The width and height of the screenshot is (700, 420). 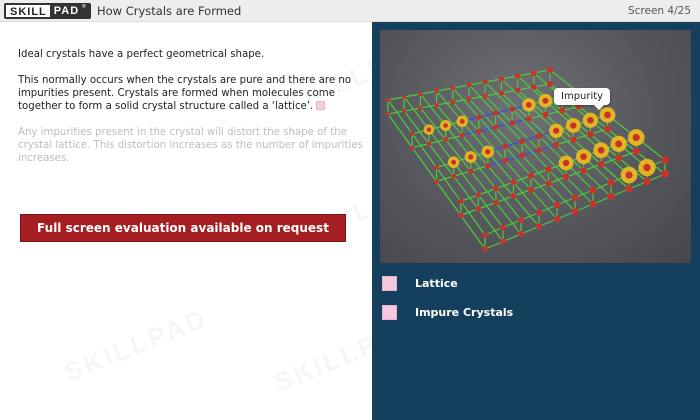 What do you see at coordinates (66, 11) in the screenshot?
I see `logo-pad-text: PAD` at bounding box center [66, 11].